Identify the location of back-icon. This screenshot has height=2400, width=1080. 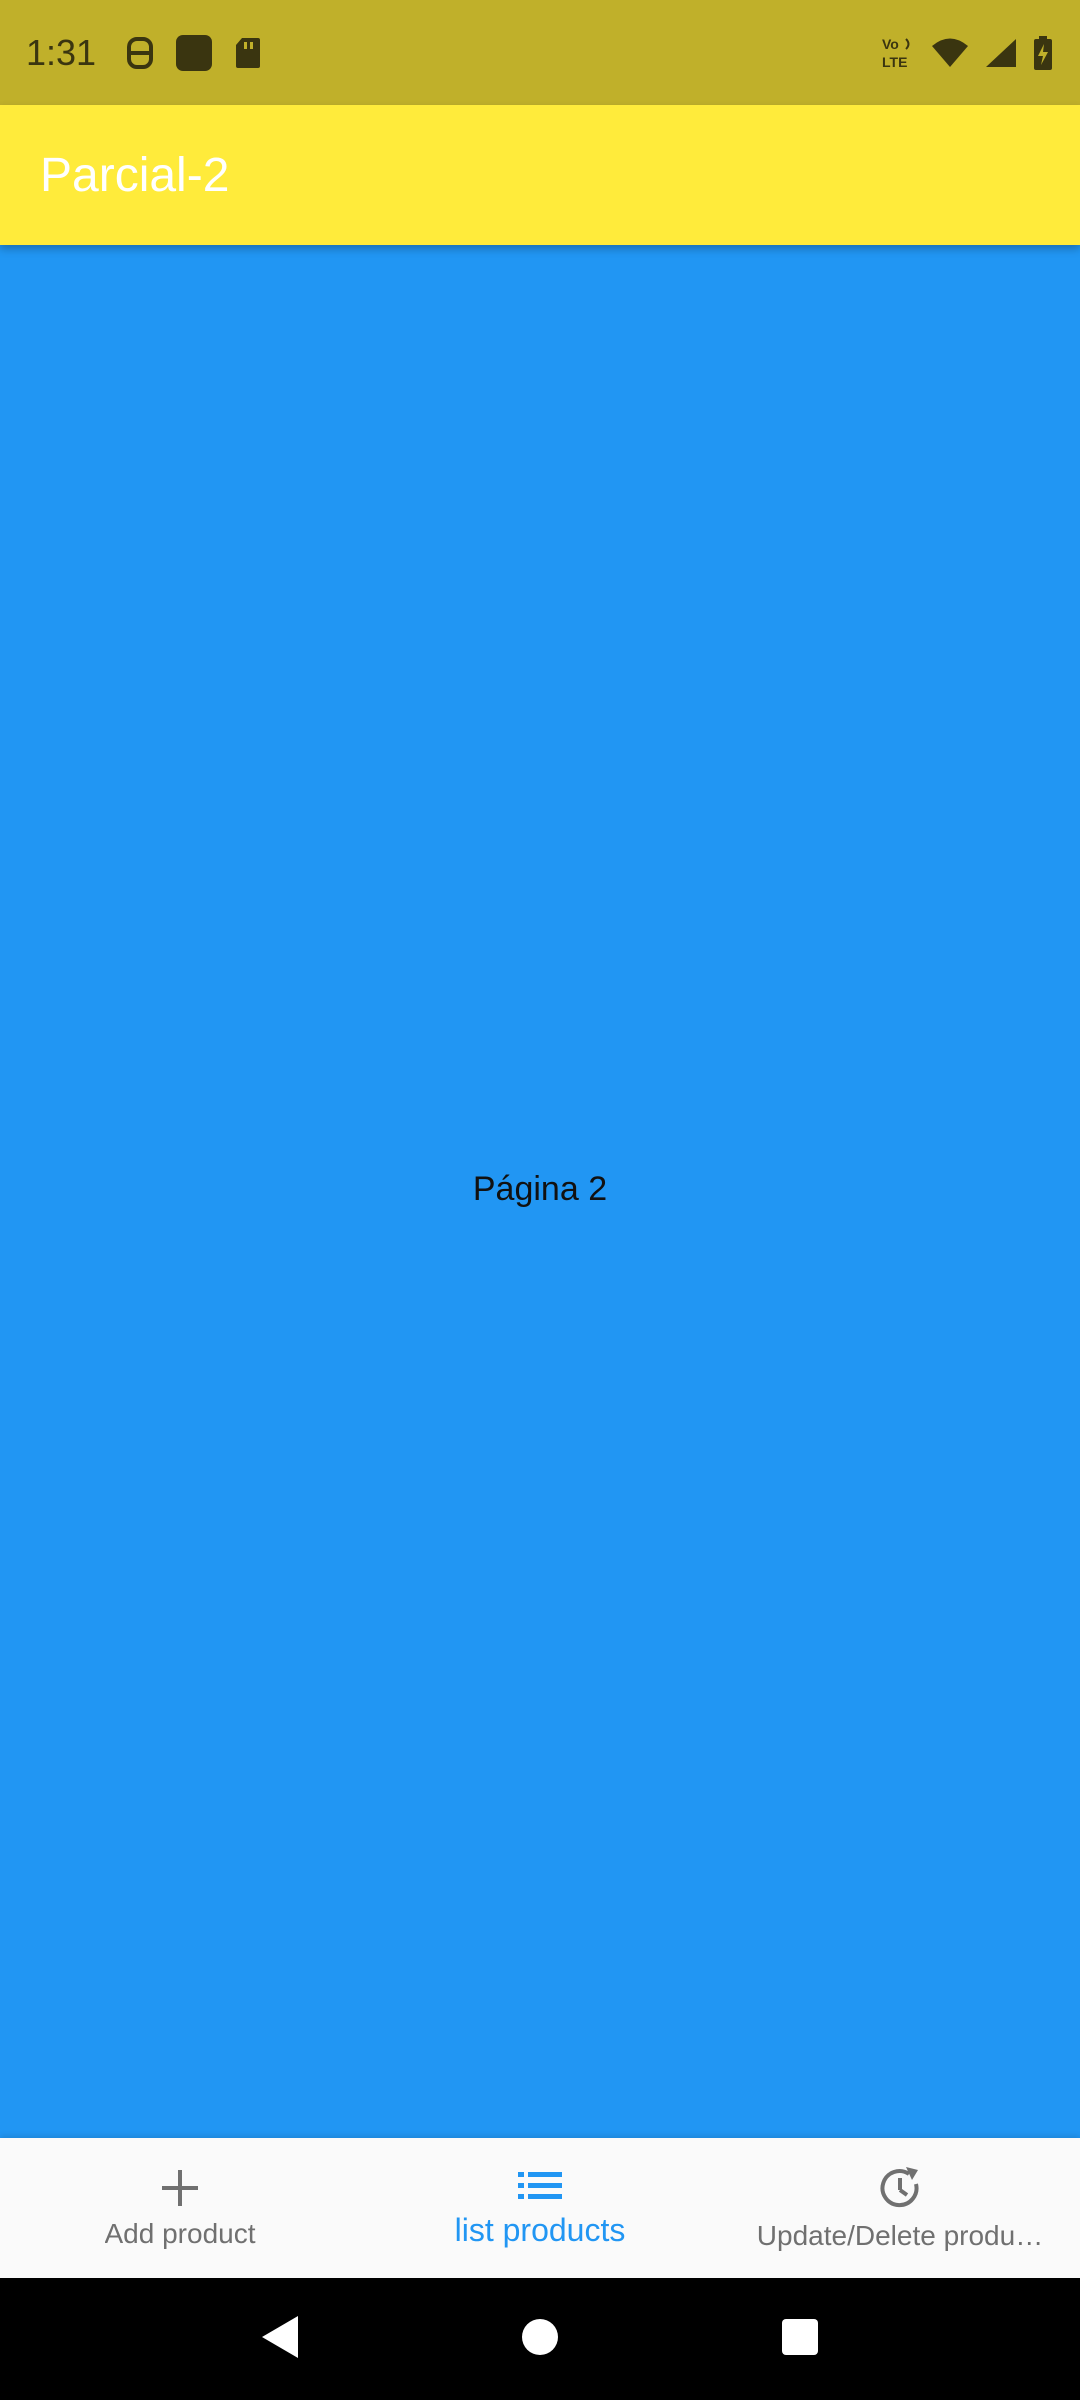
(280, 2339).